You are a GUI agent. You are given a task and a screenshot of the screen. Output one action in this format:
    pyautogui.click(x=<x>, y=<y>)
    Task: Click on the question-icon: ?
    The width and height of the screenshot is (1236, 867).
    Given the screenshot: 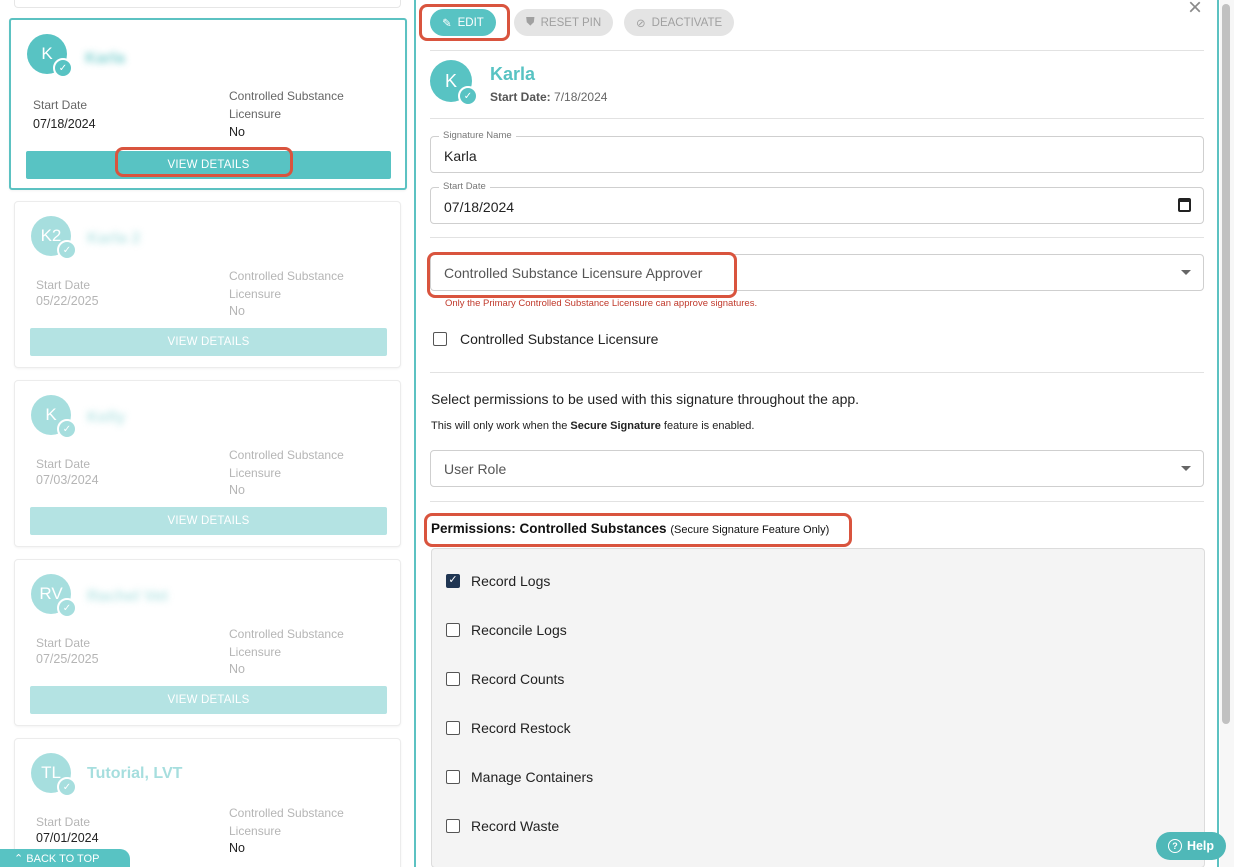 What is the action you would take?
    pyautogui.click(x=1174, y=846)
    